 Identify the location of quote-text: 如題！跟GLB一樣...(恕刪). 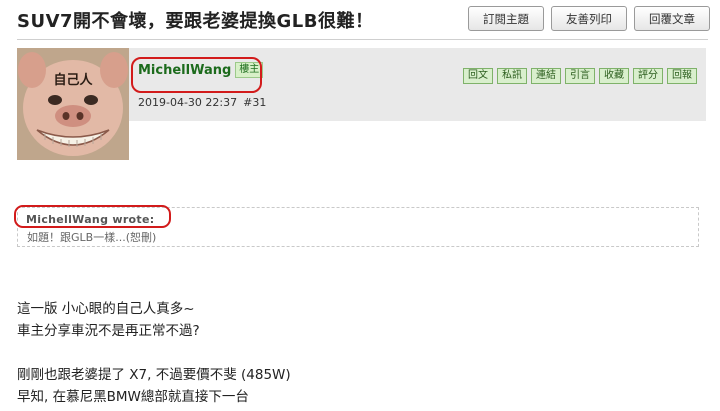
(92, 237).